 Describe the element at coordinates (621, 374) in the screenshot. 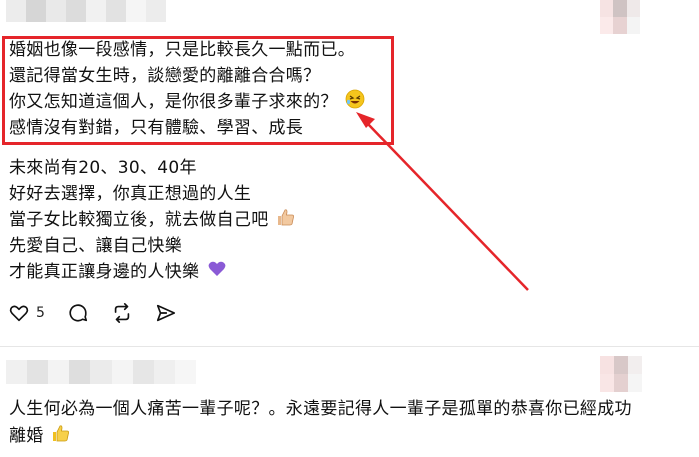

I see `blurred-commenter-avatar` at that location.